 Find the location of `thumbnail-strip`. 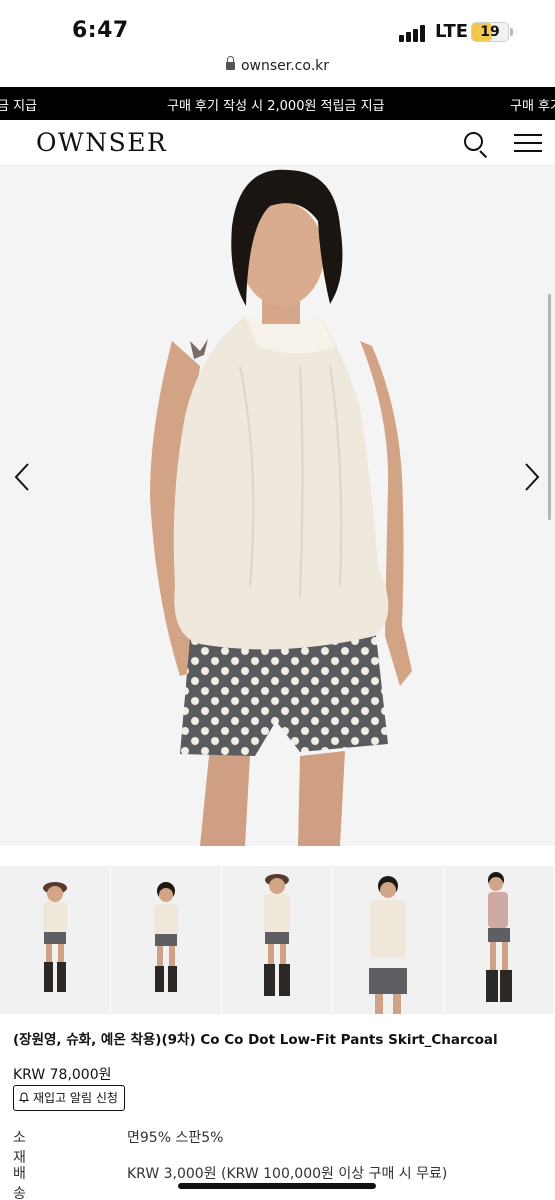

thumbnail-strip is located at coordinates (277, 940).